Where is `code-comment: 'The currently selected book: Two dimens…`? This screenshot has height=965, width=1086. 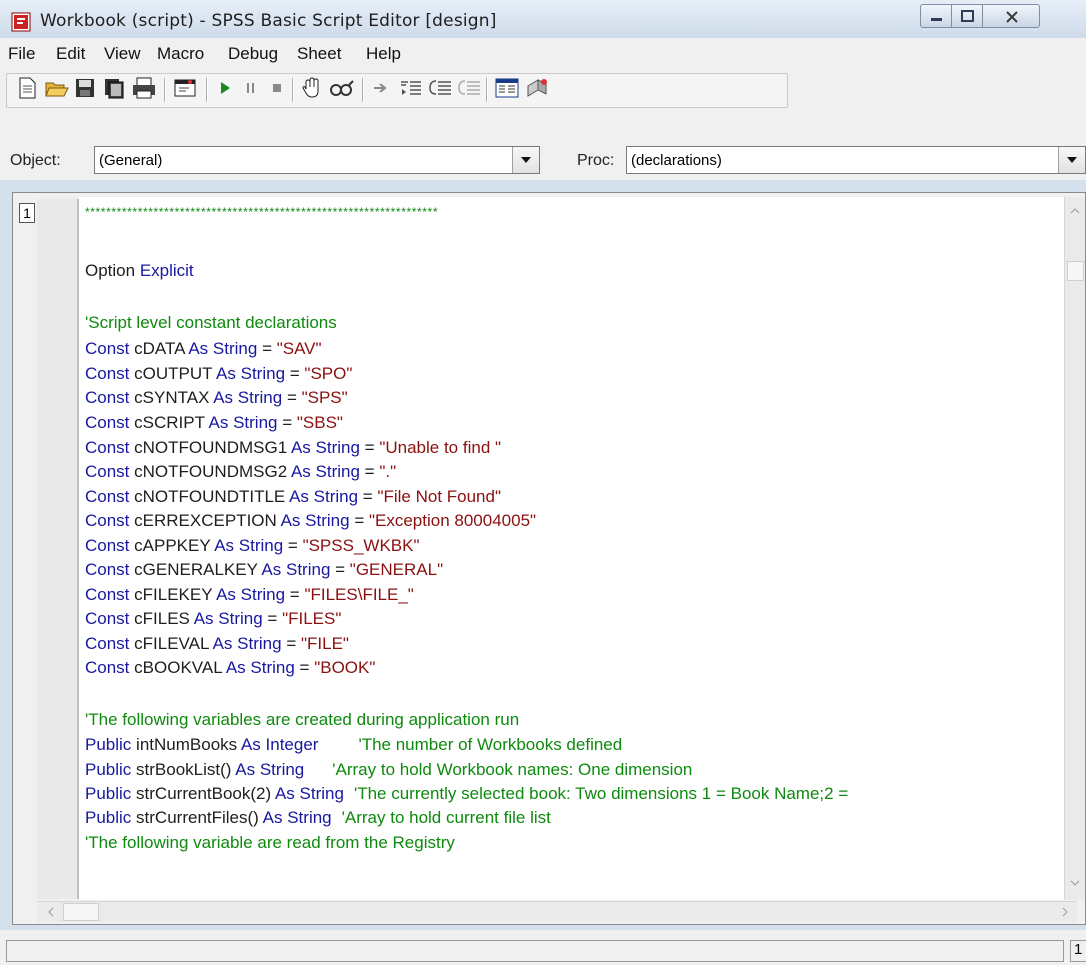
code-comment: 'The currently selected book: Two dimens… is located at coordinates (601, 793).